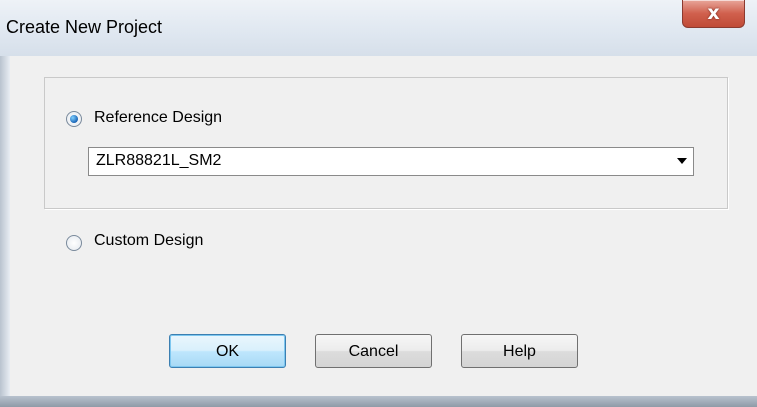  Describe the element at coordinates (373, 351) in the screenshot. I see `cancel-button: Cancel` at that location.